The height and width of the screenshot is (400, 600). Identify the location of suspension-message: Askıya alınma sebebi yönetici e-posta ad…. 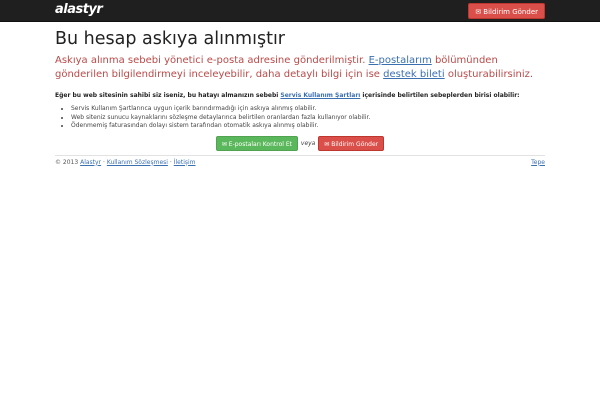
(300, 67).